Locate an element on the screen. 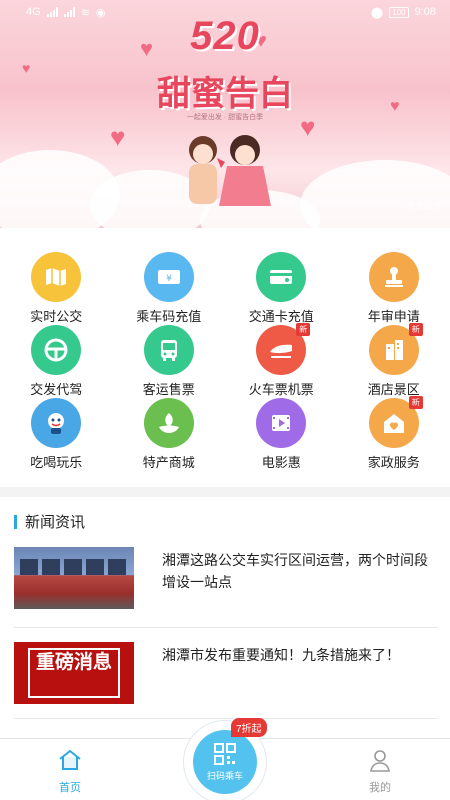 The image size is (450, 800). service-label: 吃喝玩乐 is located at coordinates (56, 462).